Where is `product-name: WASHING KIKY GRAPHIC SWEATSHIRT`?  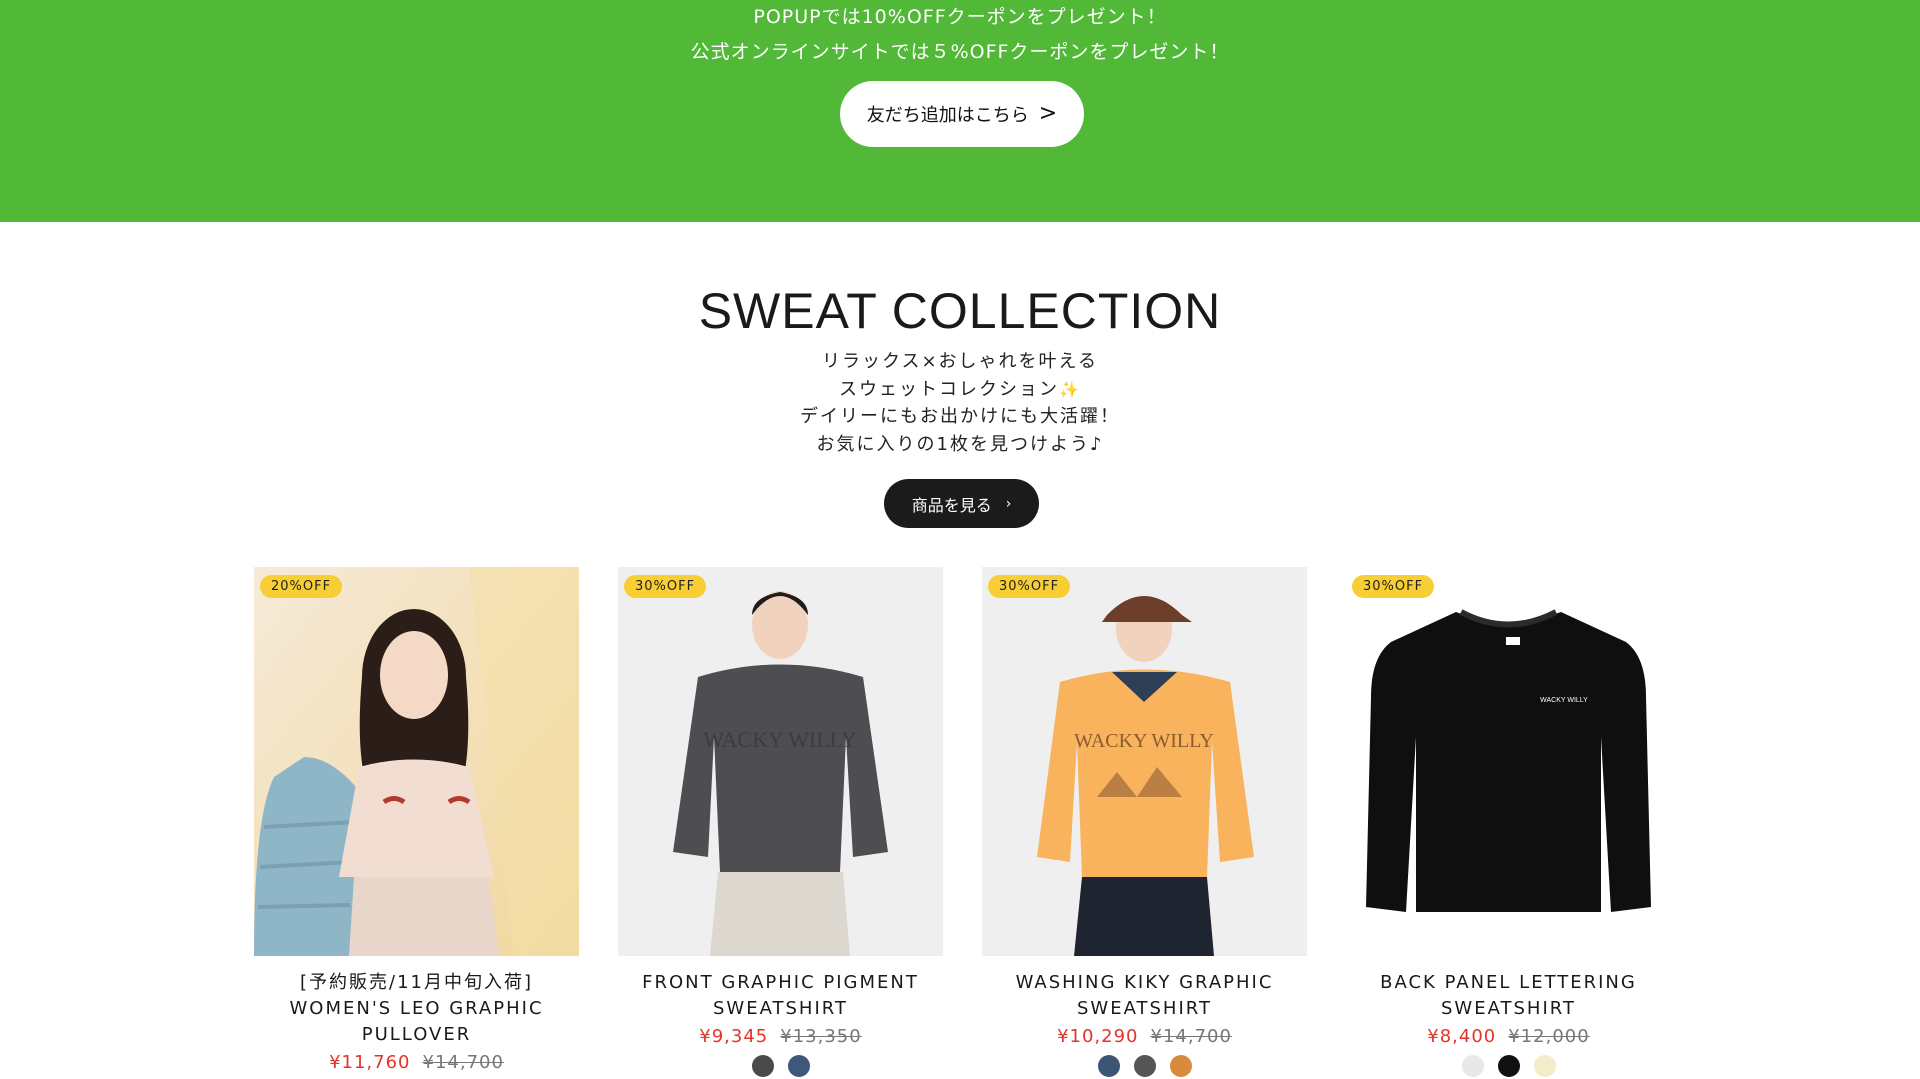 product-name: WASHING KIKY GRAPHIC SWEATSHIRT is located at coordinates (1144, 996).